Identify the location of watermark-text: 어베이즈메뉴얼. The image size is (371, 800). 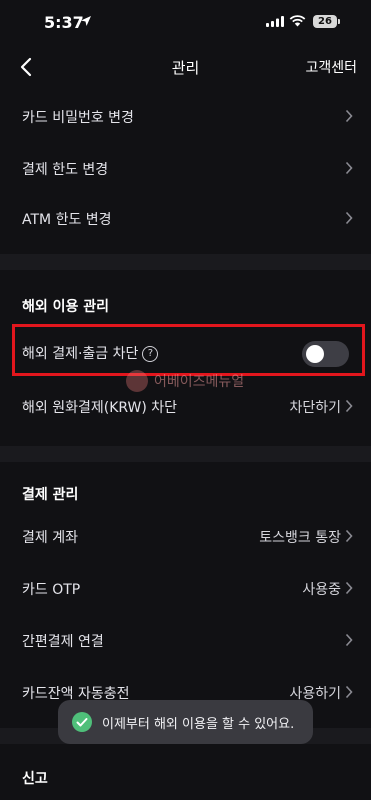
(199, 382).